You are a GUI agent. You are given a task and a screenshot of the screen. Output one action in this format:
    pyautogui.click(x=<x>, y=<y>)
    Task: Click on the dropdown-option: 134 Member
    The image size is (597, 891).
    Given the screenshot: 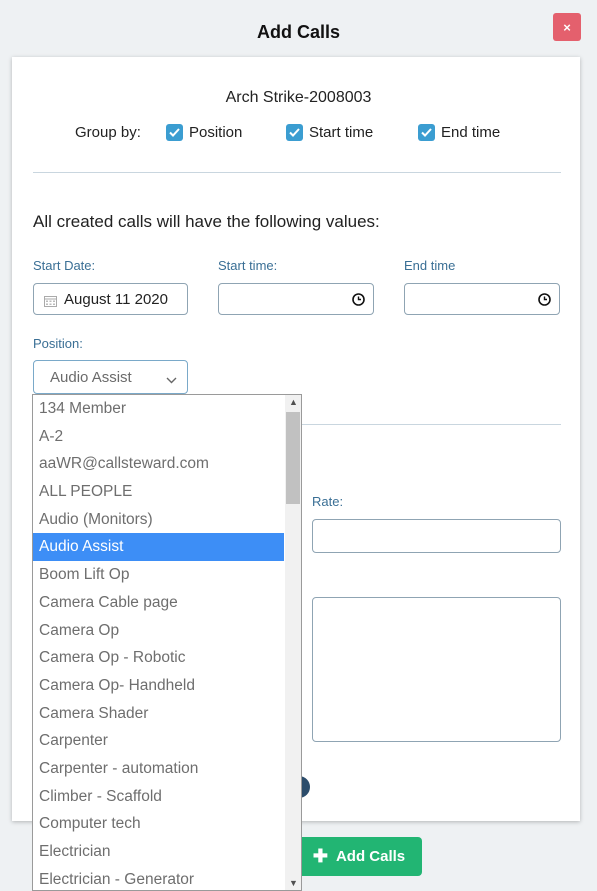 What is the action you would take?
    pyautogui.click(x=158, y=409)
    